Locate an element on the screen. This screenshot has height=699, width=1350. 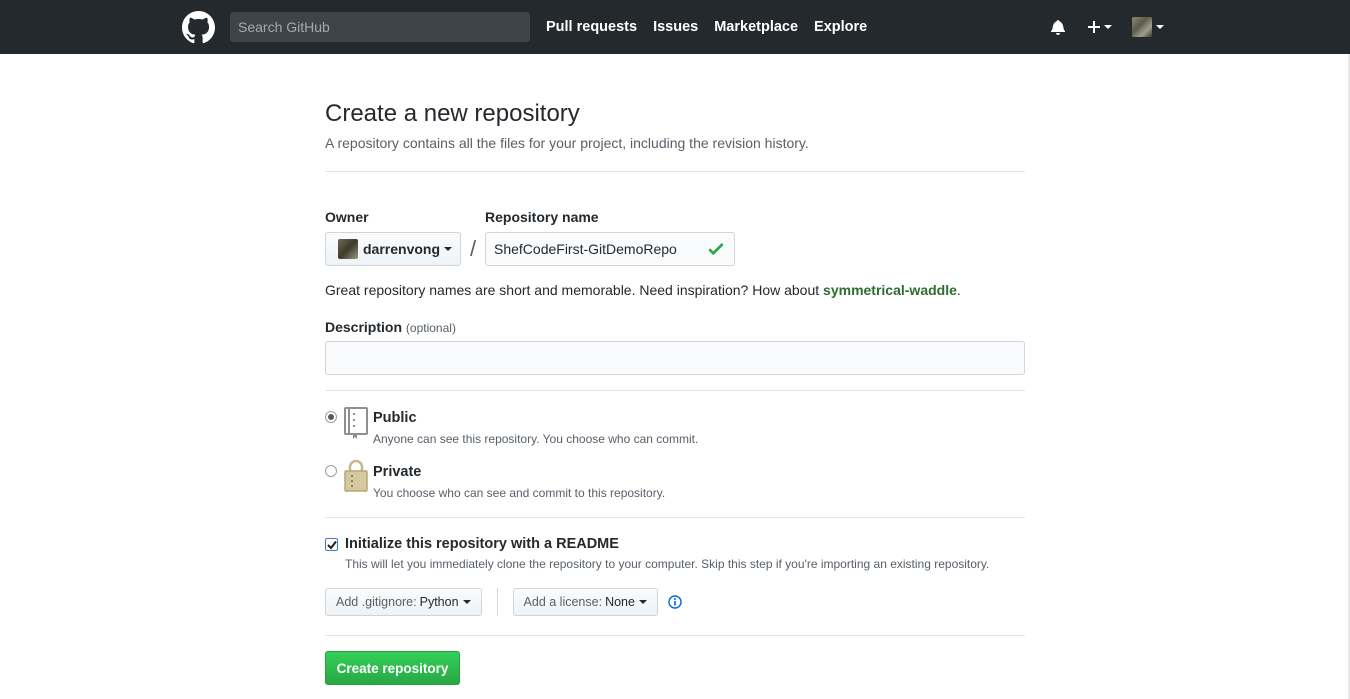
main-nav: Pull requests Issues Marketplace Explore is located at coordinates (714, 27).